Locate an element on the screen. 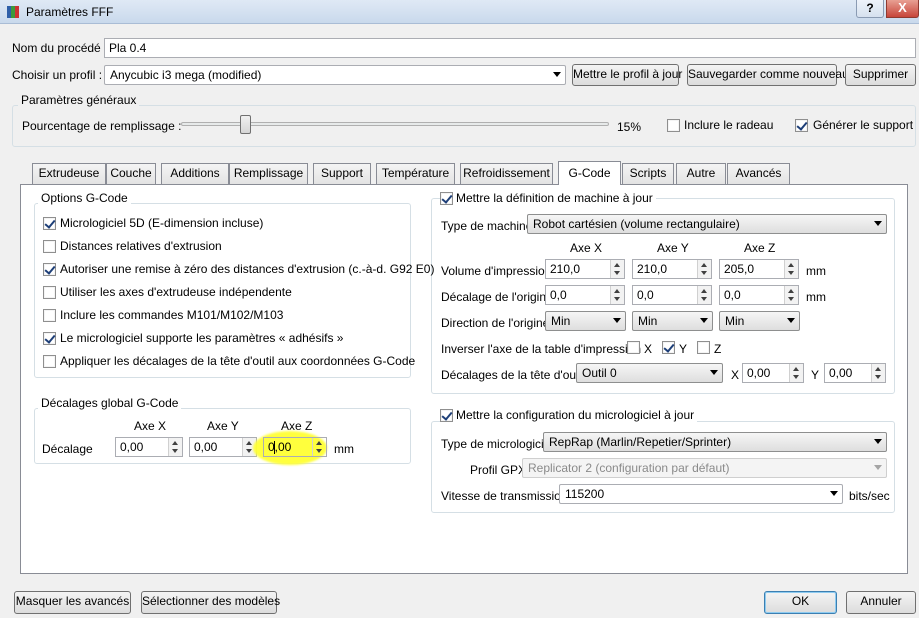 The width and height of the screenshot is (919, 618). machine-type-label: Type de machine is located at coordinates (487, 226).